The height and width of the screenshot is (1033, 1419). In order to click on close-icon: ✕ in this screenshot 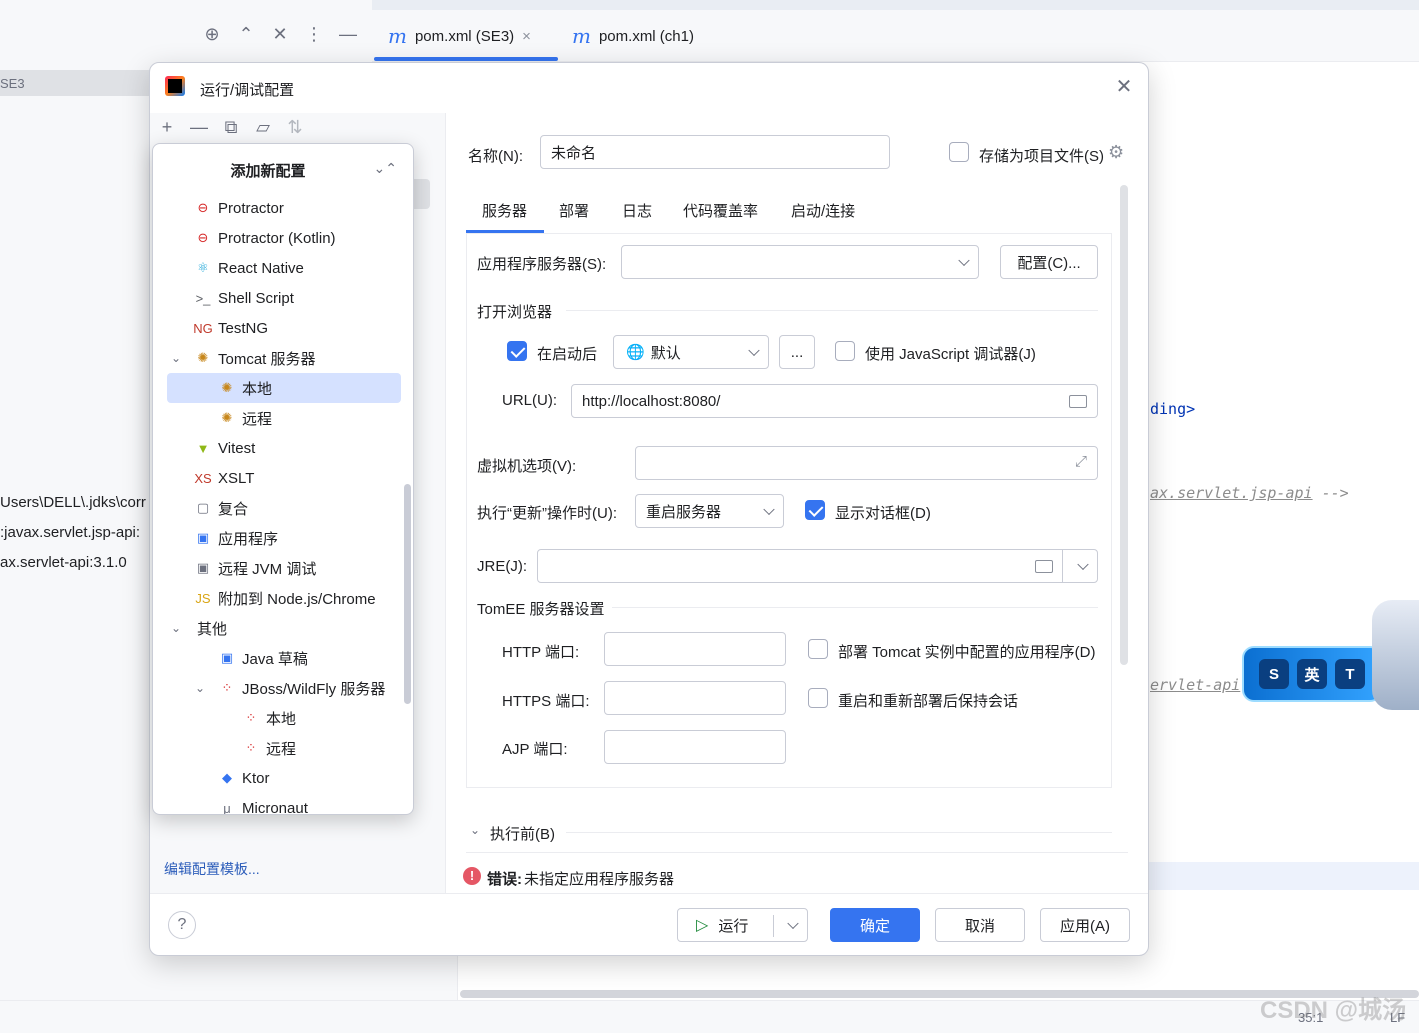, I will do `click(1124, 87)`.